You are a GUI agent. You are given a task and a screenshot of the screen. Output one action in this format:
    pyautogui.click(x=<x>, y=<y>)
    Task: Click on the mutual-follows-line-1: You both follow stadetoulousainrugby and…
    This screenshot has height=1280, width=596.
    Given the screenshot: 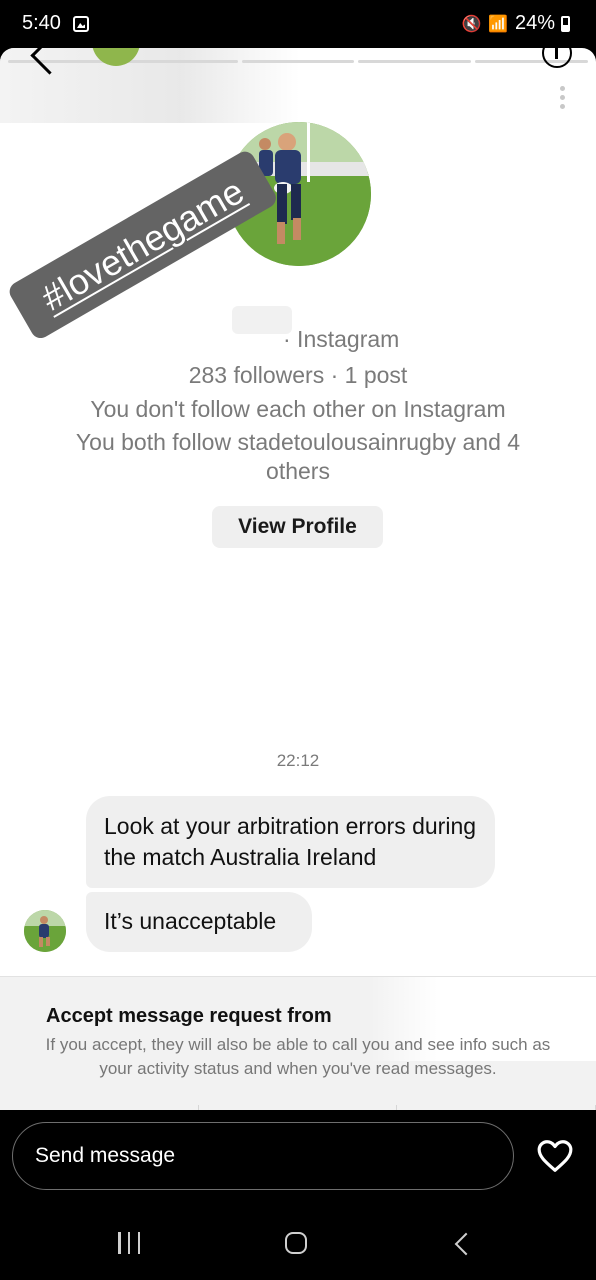 What is the action you would take?
    pyautogui.click(x=298, y=442)
    